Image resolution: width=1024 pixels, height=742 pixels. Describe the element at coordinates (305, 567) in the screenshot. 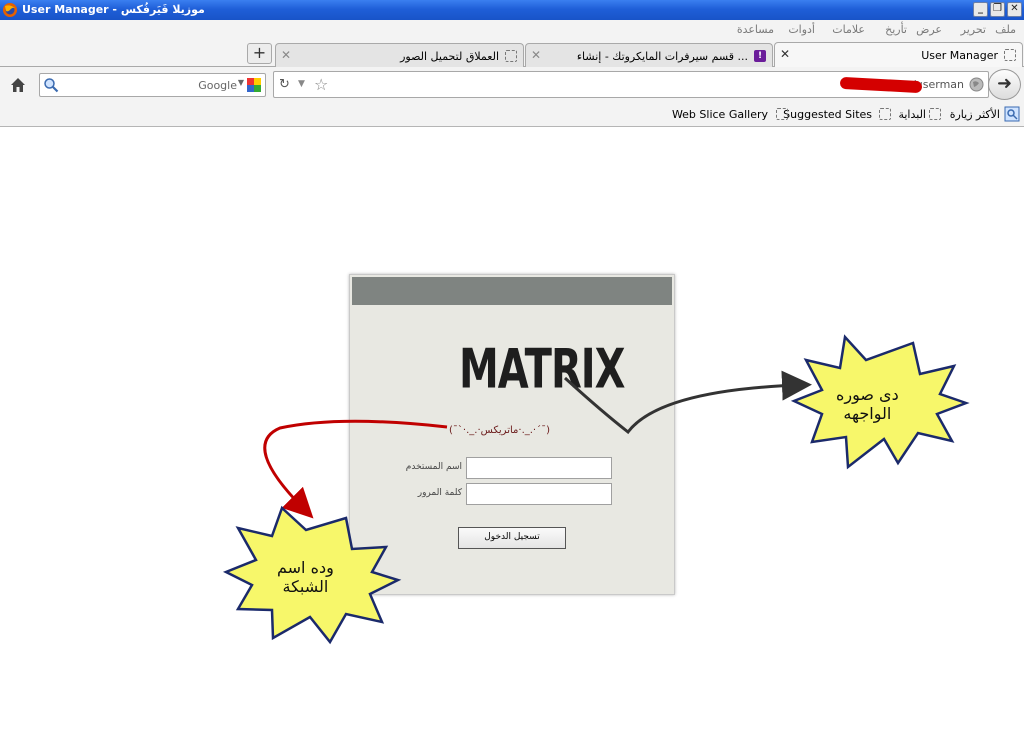

I see `callout-network-line1: وده اسم` at that location.